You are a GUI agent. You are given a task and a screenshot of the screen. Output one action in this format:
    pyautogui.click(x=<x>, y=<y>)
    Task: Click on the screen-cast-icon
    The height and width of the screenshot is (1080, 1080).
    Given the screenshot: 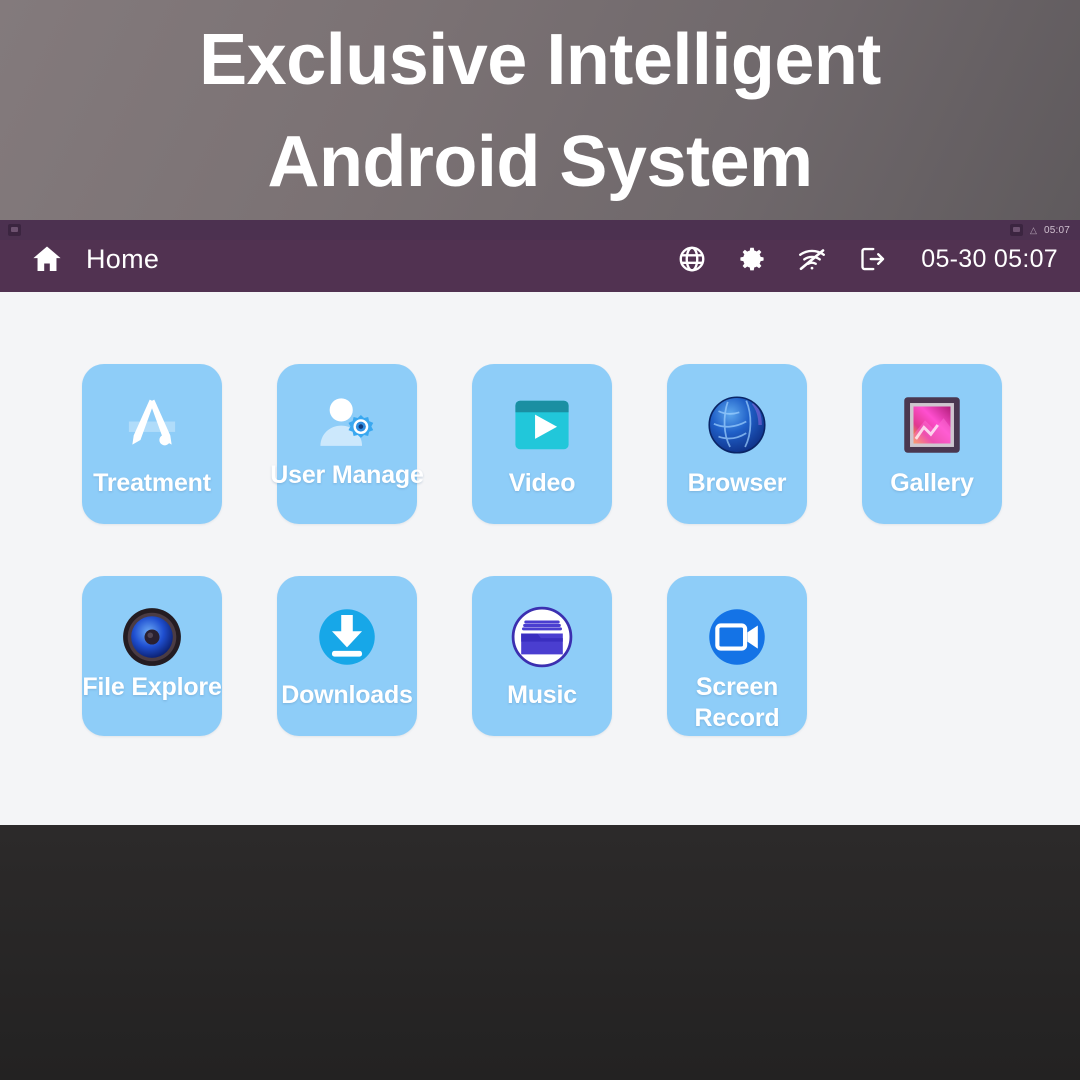 What is the action you would take?
    pyautogui.click(x=1017, y=230)
    